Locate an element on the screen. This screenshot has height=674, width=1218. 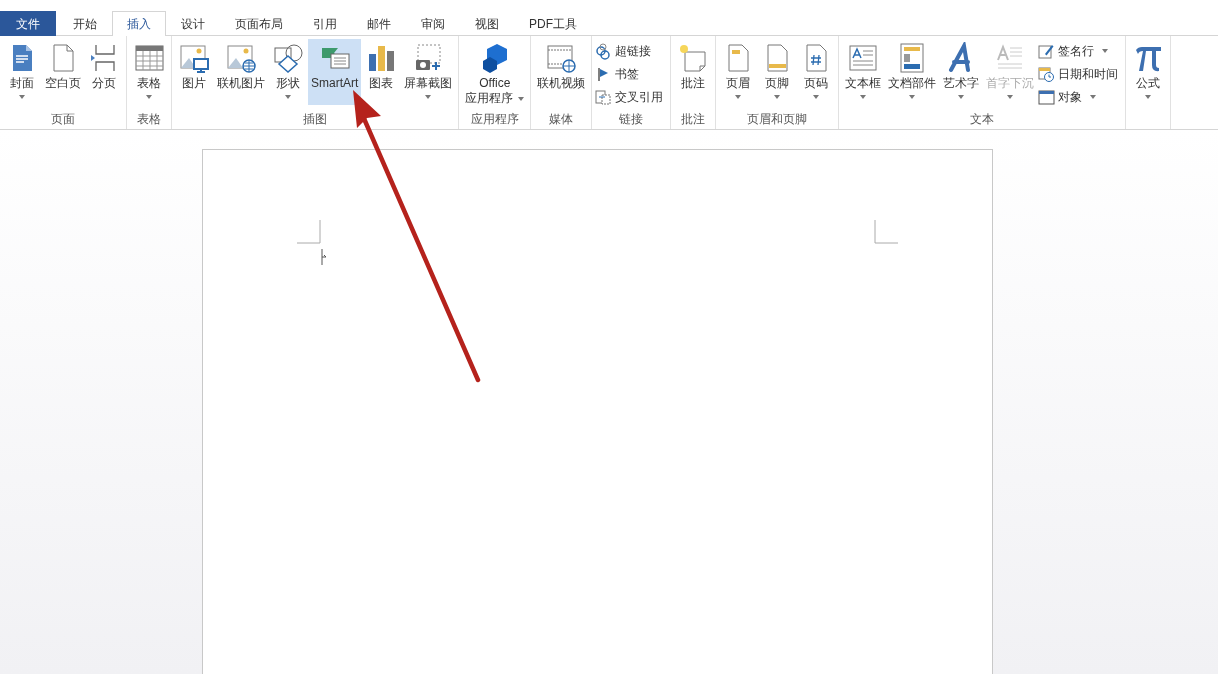
film-globe-icon is located at coordinates (561, 58).